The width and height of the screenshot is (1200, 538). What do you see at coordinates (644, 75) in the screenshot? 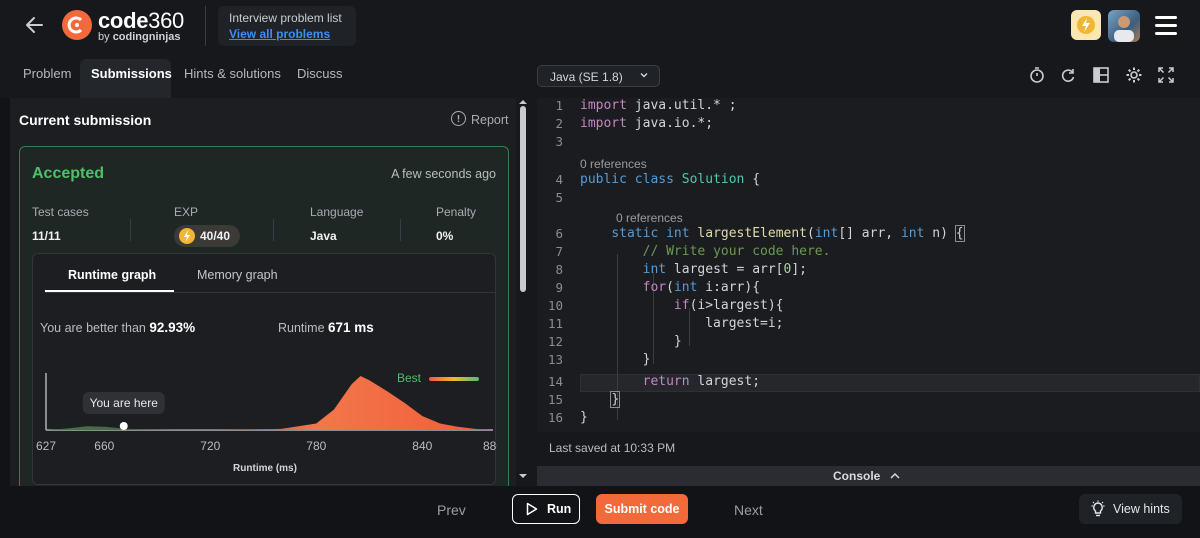
I see `chevron-down-icon` at bounding box center [644, 75].